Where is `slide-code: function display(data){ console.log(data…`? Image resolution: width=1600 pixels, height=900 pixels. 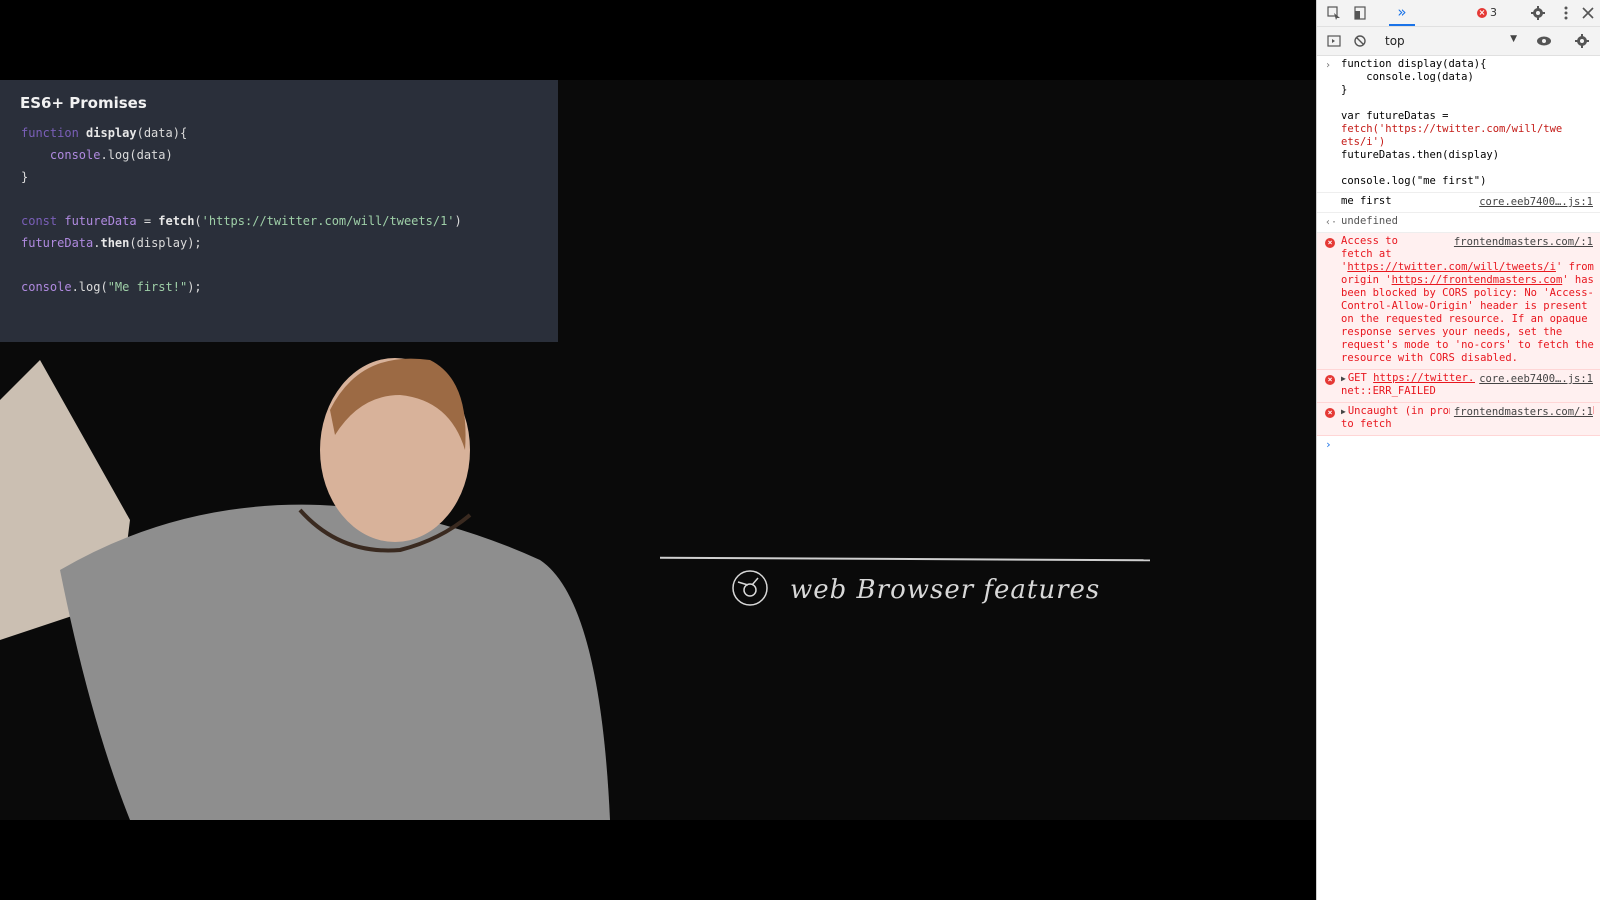
slide-code: function display(data){ console.log(data… is located at coordinates (241, 210).